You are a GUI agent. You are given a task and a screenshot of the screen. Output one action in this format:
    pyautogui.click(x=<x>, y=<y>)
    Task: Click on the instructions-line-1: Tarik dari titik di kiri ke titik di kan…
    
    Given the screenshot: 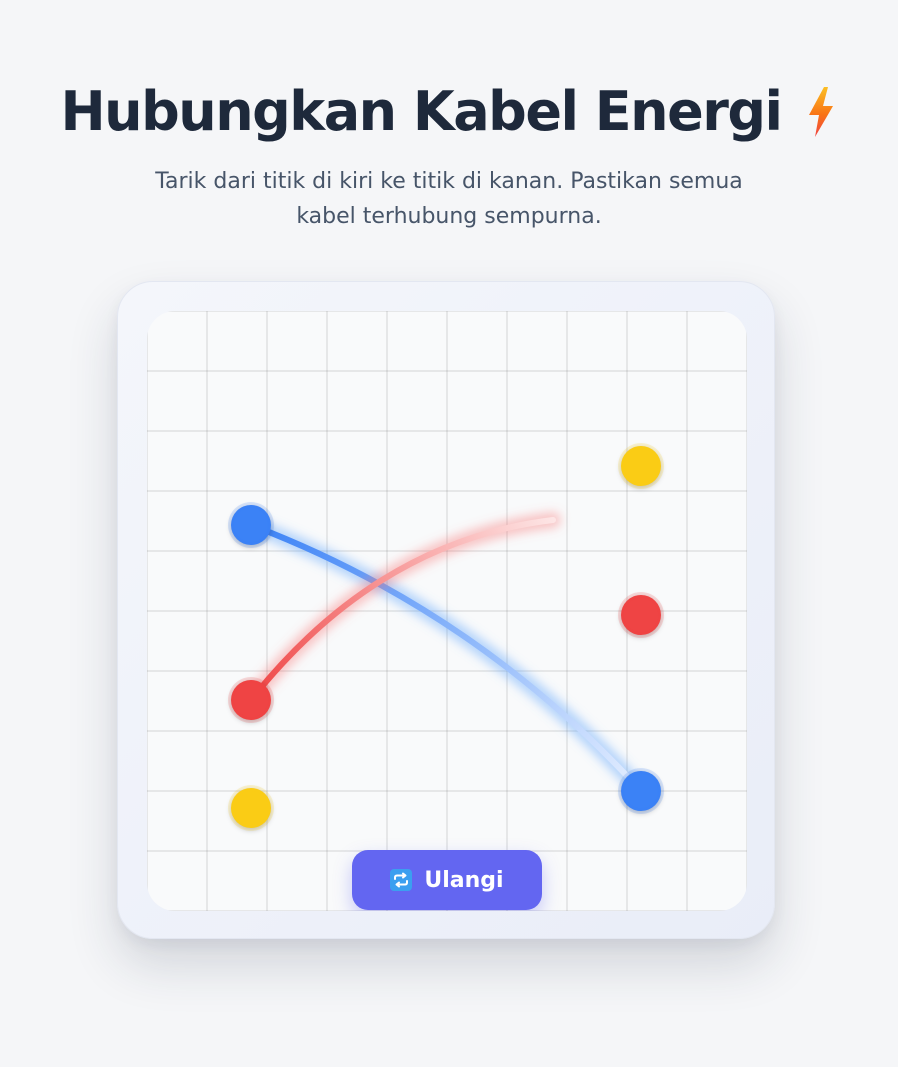 What is the action you would take?
    pyautogui.click(x=449, y=181)
    